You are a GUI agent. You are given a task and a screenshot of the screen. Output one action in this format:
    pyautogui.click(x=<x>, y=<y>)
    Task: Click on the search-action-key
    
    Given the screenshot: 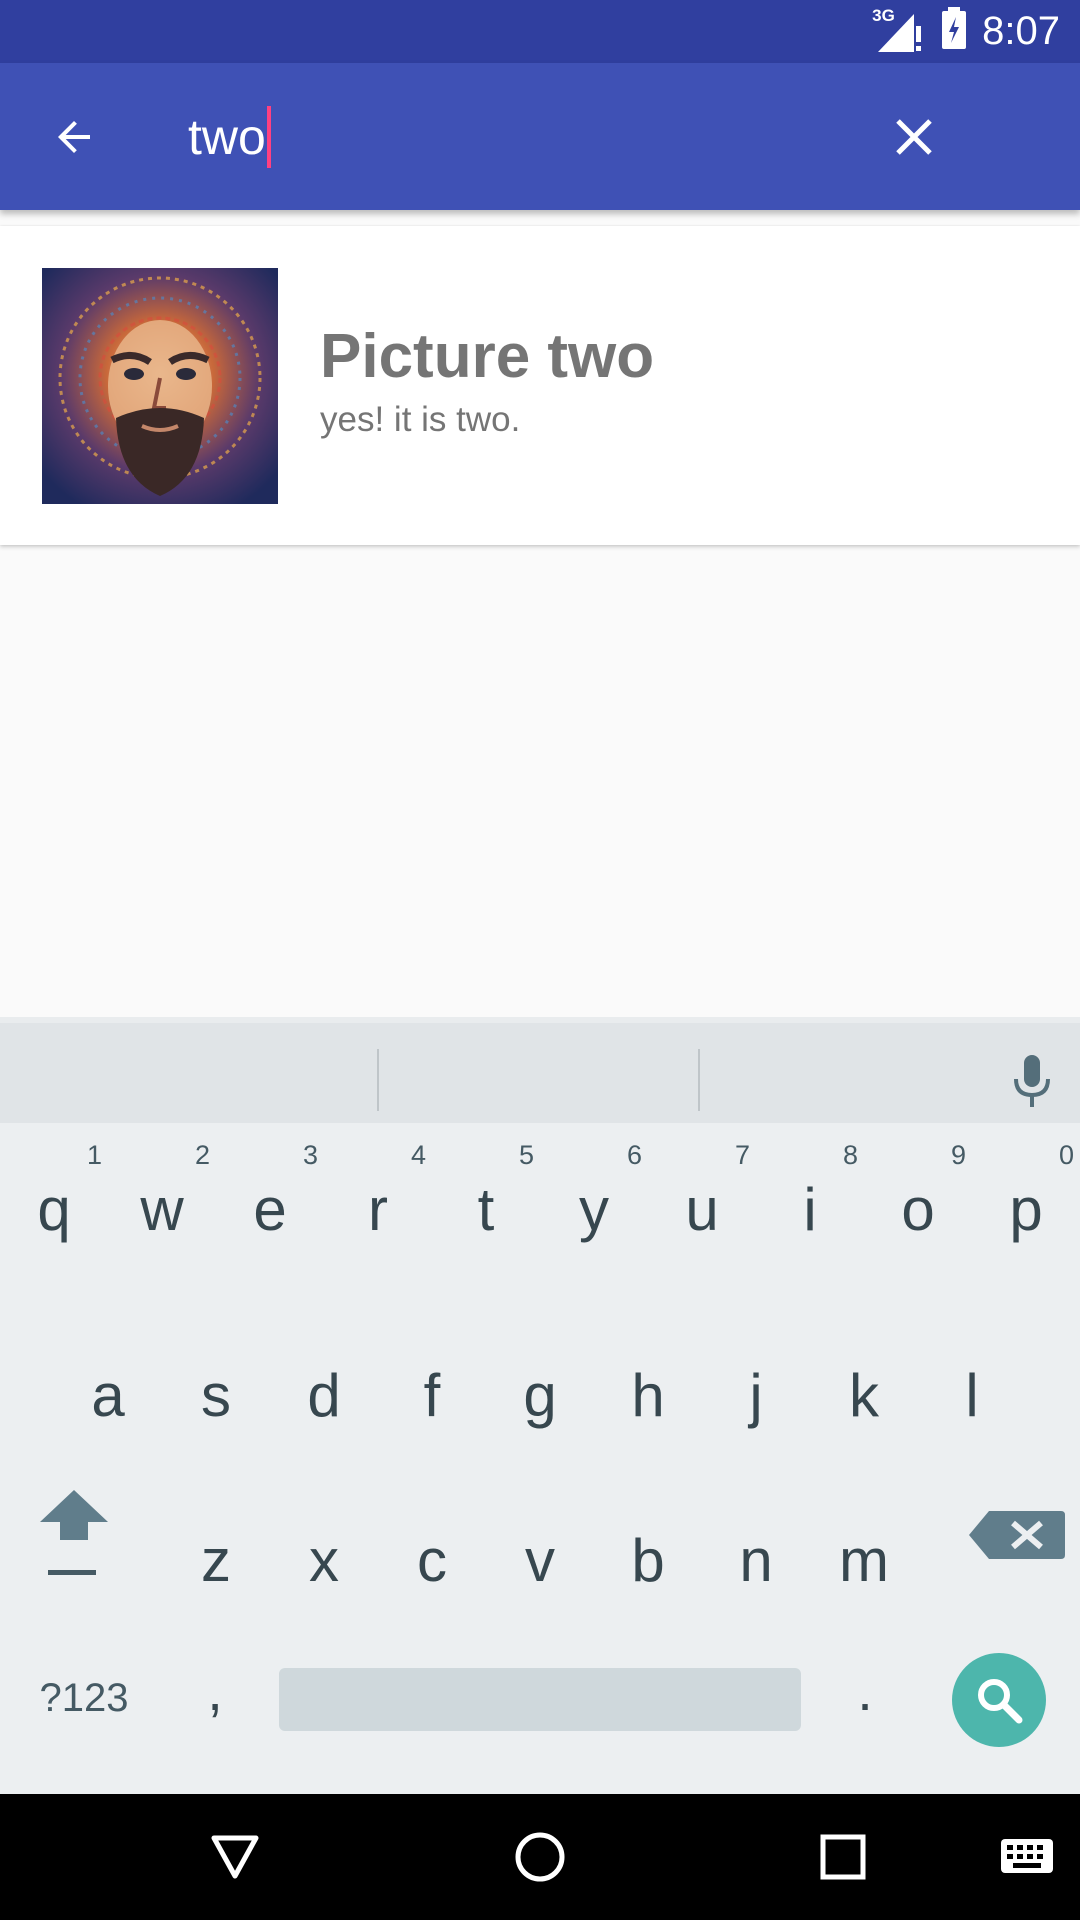 What is the action you would take?
    pyautogui.click(x=999, y=1700)
    